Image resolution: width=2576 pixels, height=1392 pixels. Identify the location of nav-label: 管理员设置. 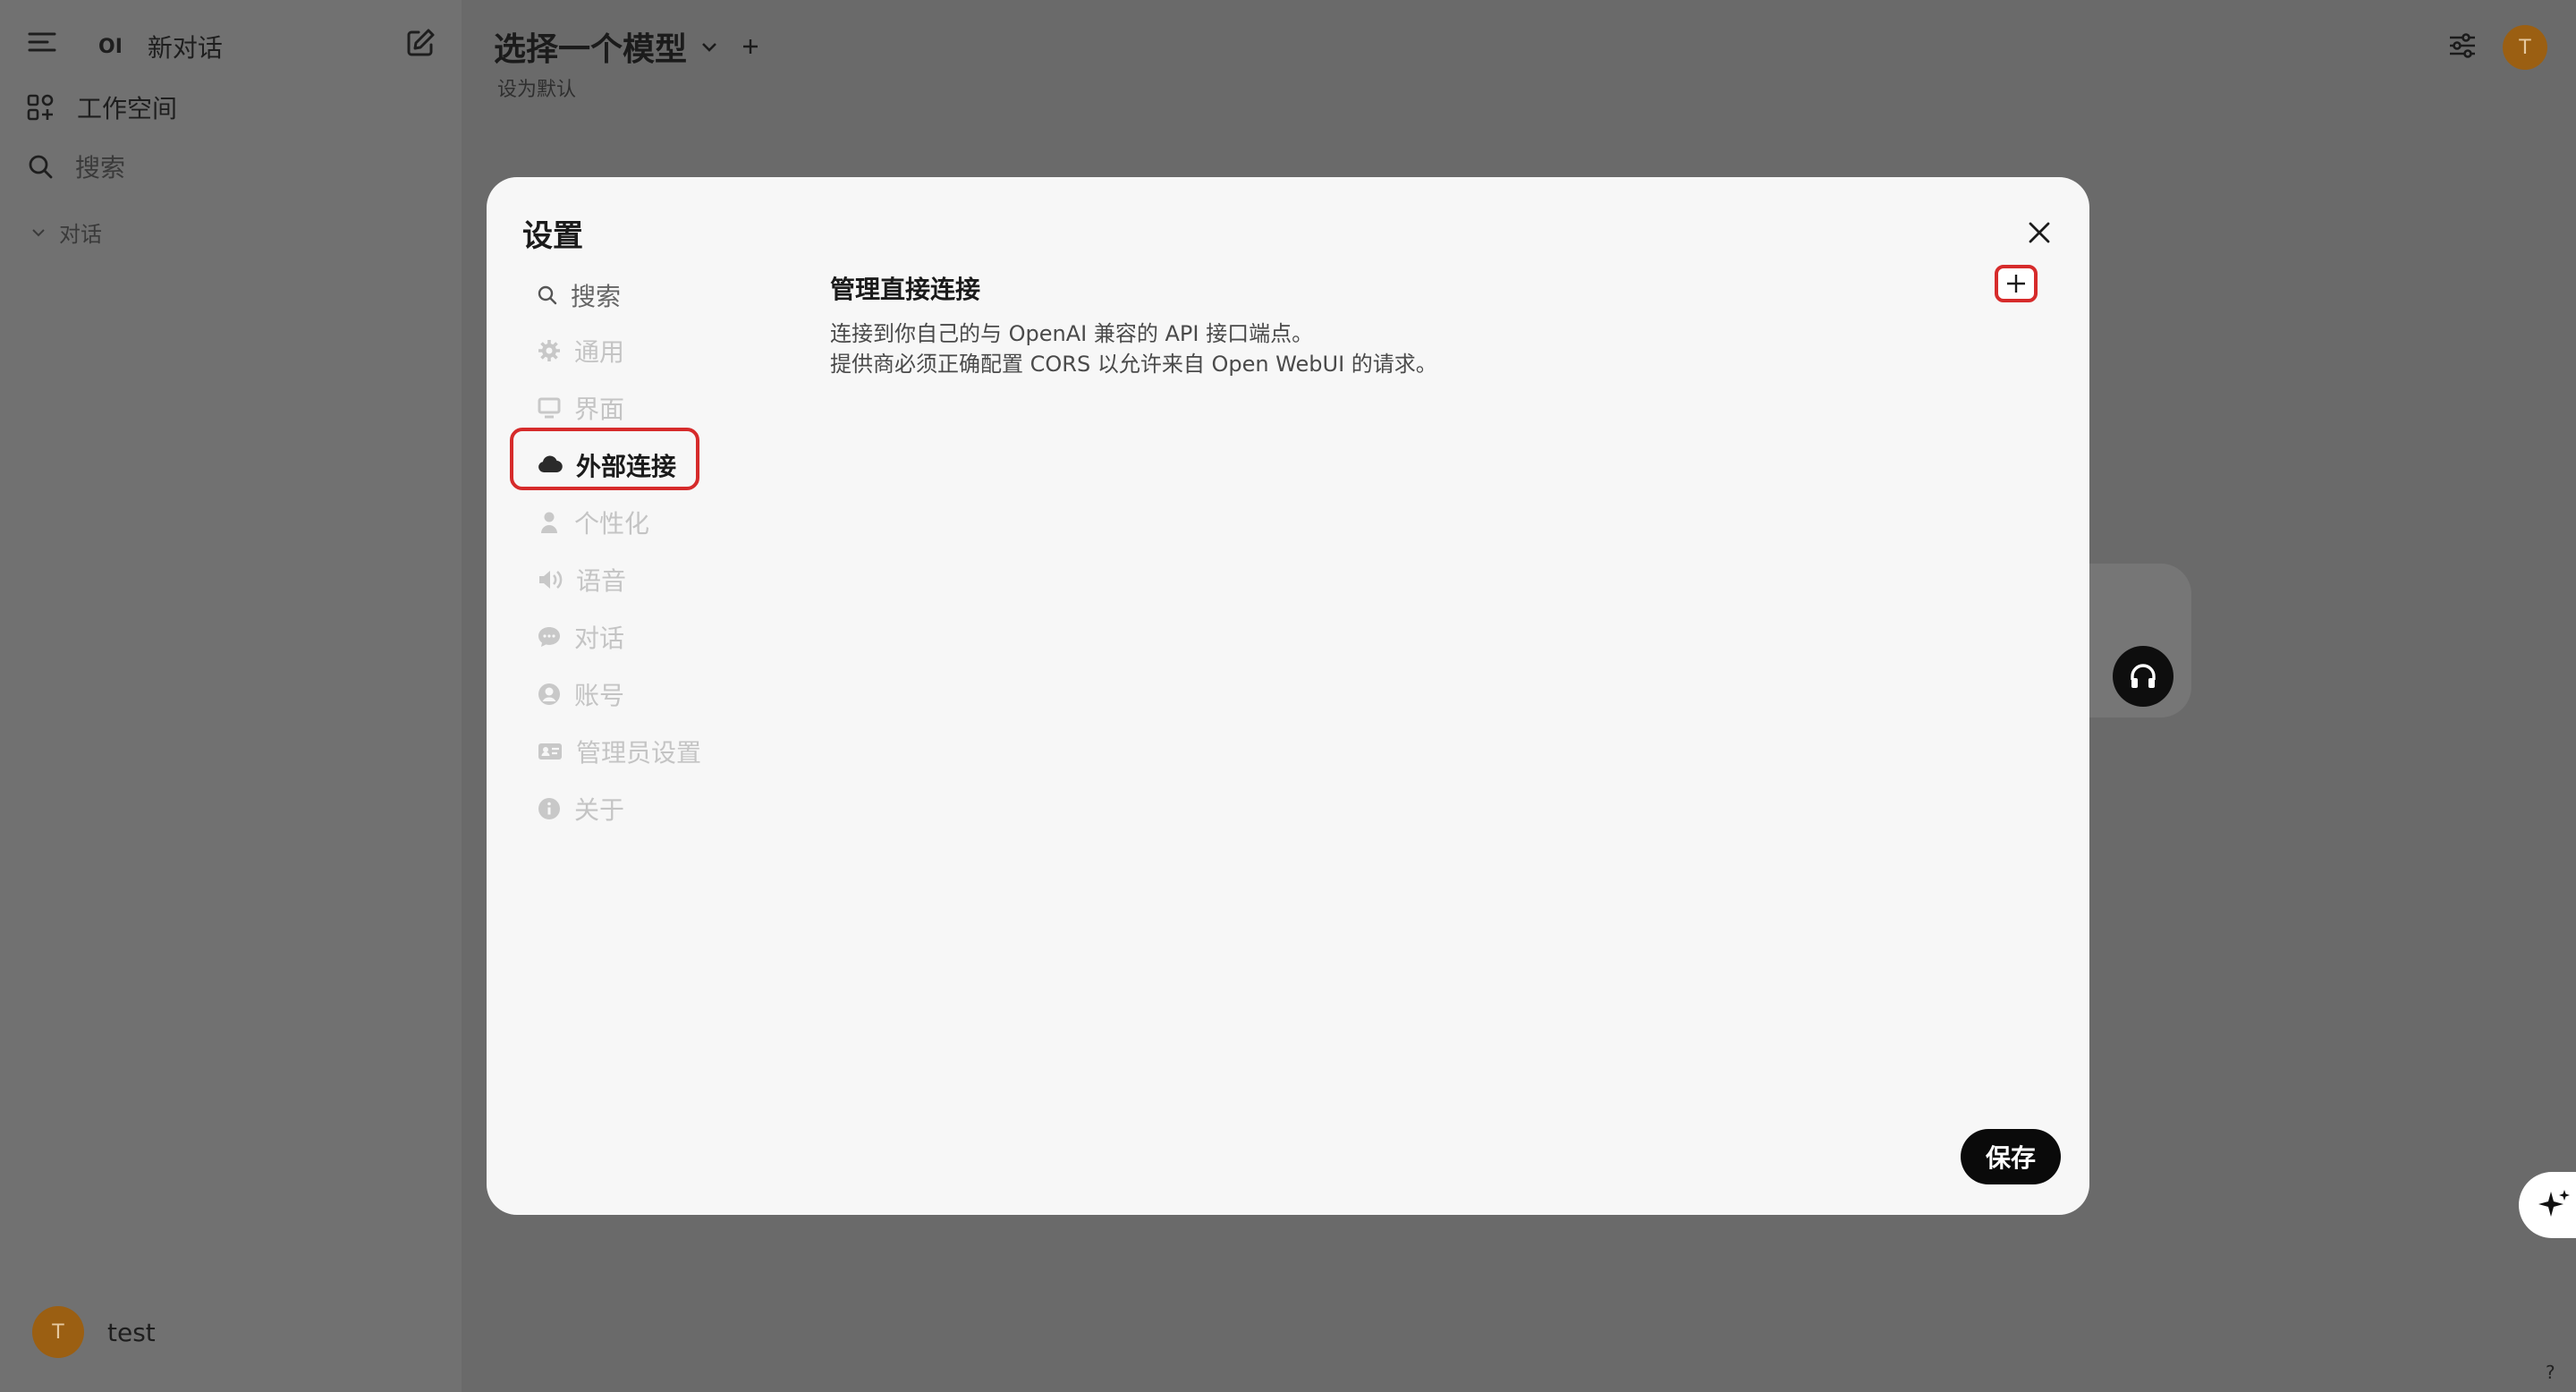
(639, 753).